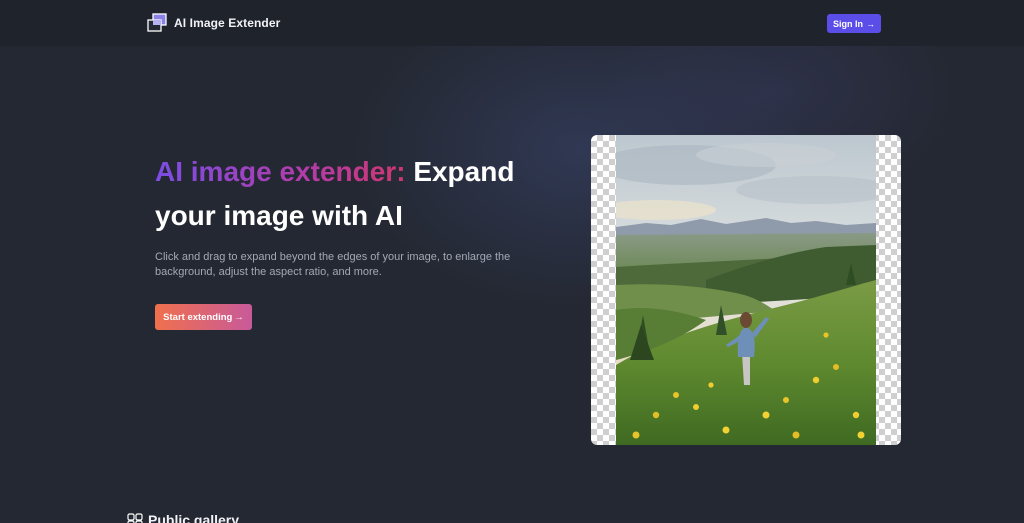  I want to click on public-gallery-heading: Public gallery, so click(183, 517).